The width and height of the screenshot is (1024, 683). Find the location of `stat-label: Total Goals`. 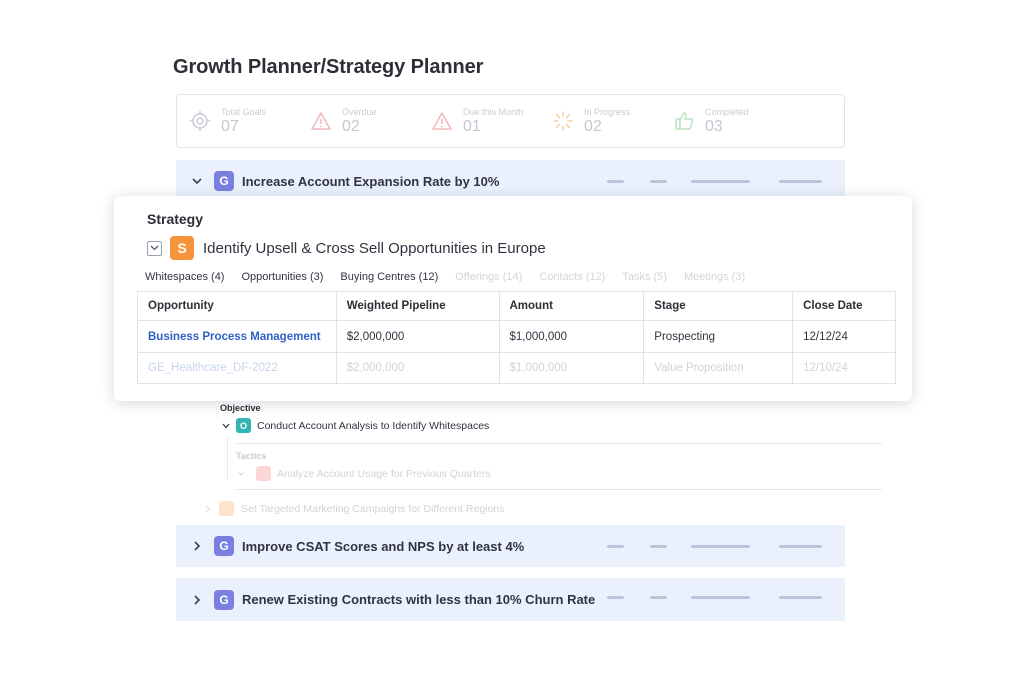

stat-label: Total Goals is located at coordinates (244, 112).